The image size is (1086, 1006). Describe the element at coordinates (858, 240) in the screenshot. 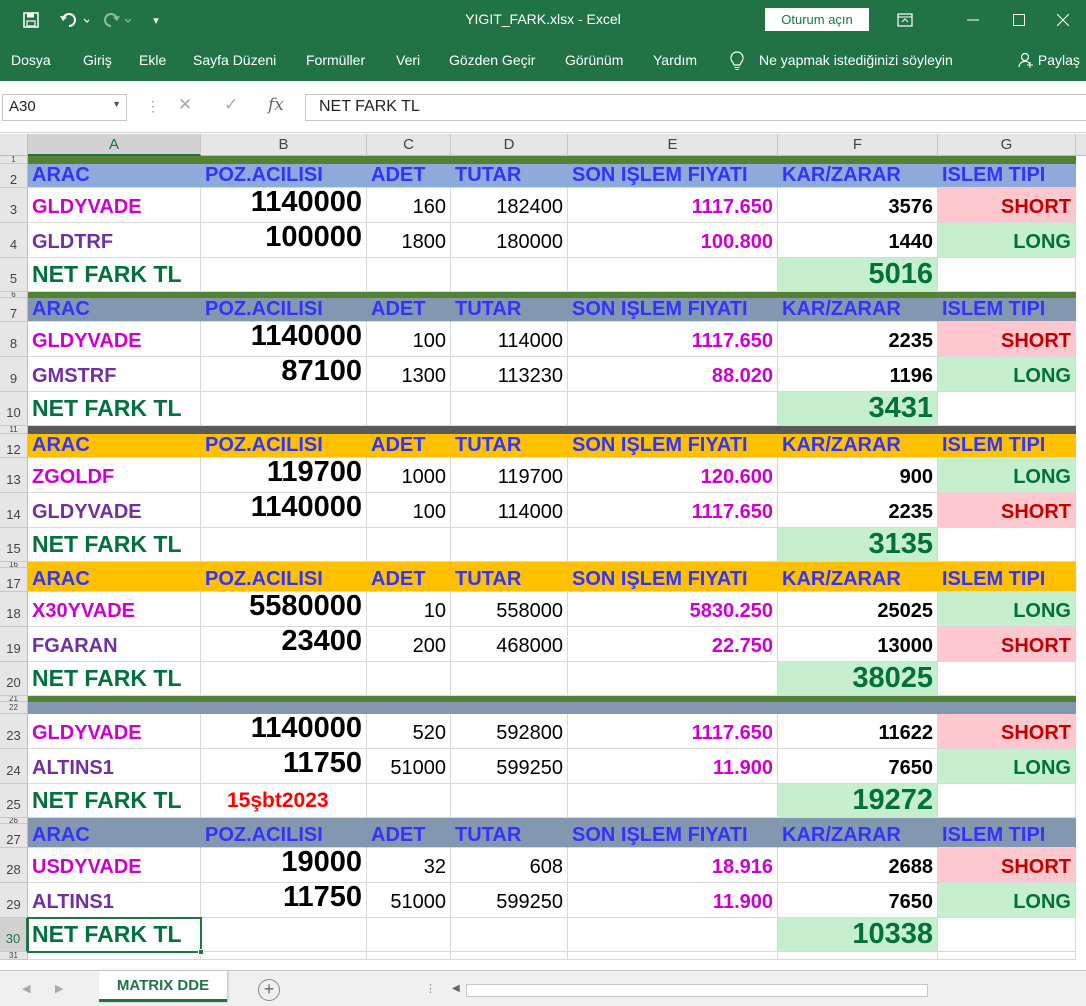

I see `profit-loss-cell: 1440` at that location.